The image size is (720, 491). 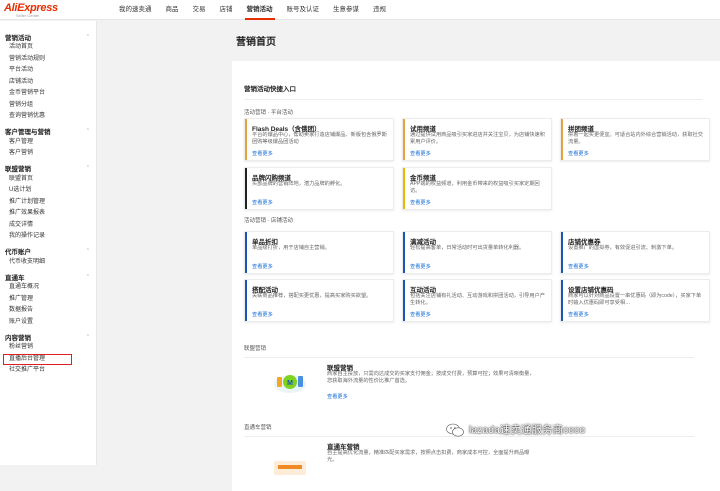 I want to click on sidebar-item: 客户营销, so click(x=48, y=154).